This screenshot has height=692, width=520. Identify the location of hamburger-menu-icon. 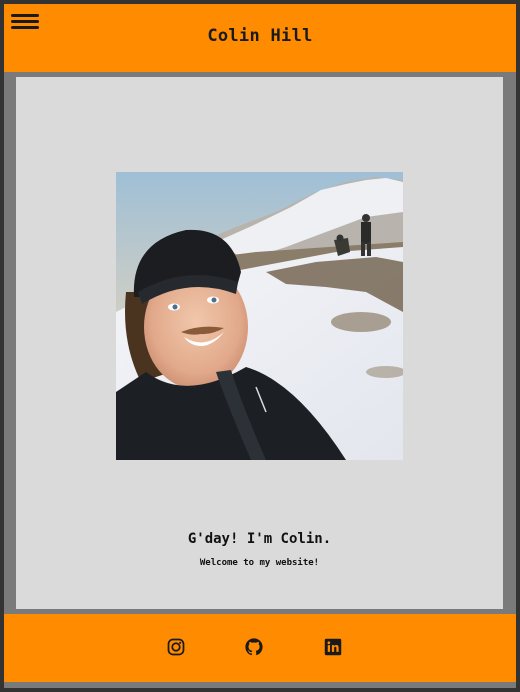
(25, 15).